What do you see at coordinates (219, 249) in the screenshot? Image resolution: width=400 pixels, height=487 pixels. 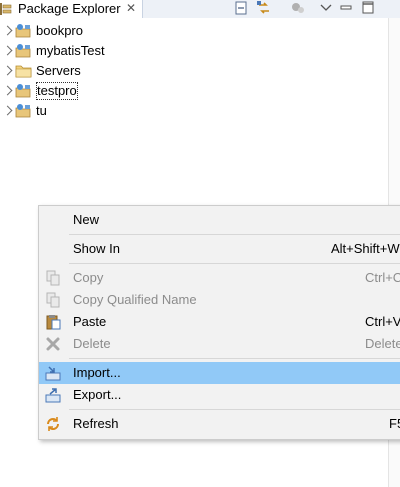 I see `menu-item-show-in: Show In Alt+Shift+W` at bounding box center [219, 249].